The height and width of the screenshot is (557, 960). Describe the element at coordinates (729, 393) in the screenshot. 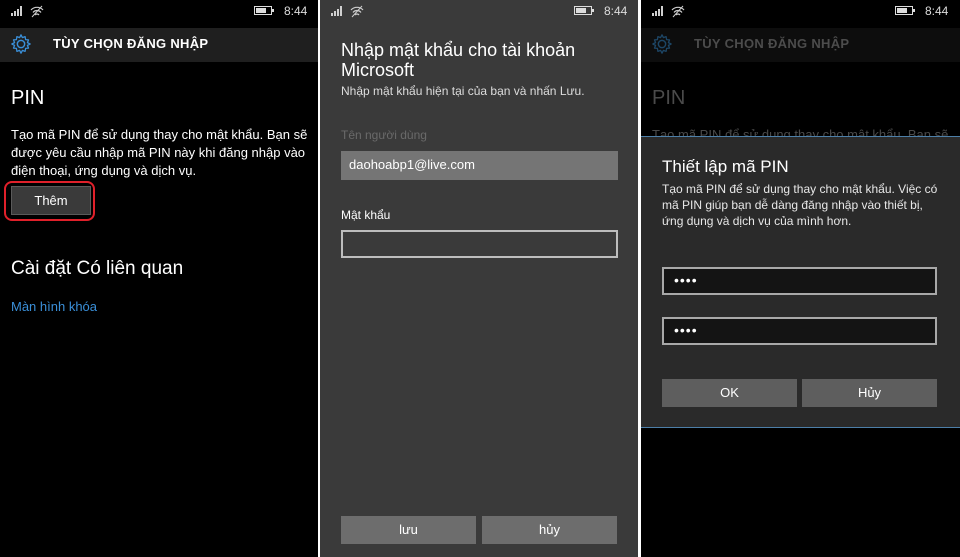

I see `ok-button: OK` at that location.